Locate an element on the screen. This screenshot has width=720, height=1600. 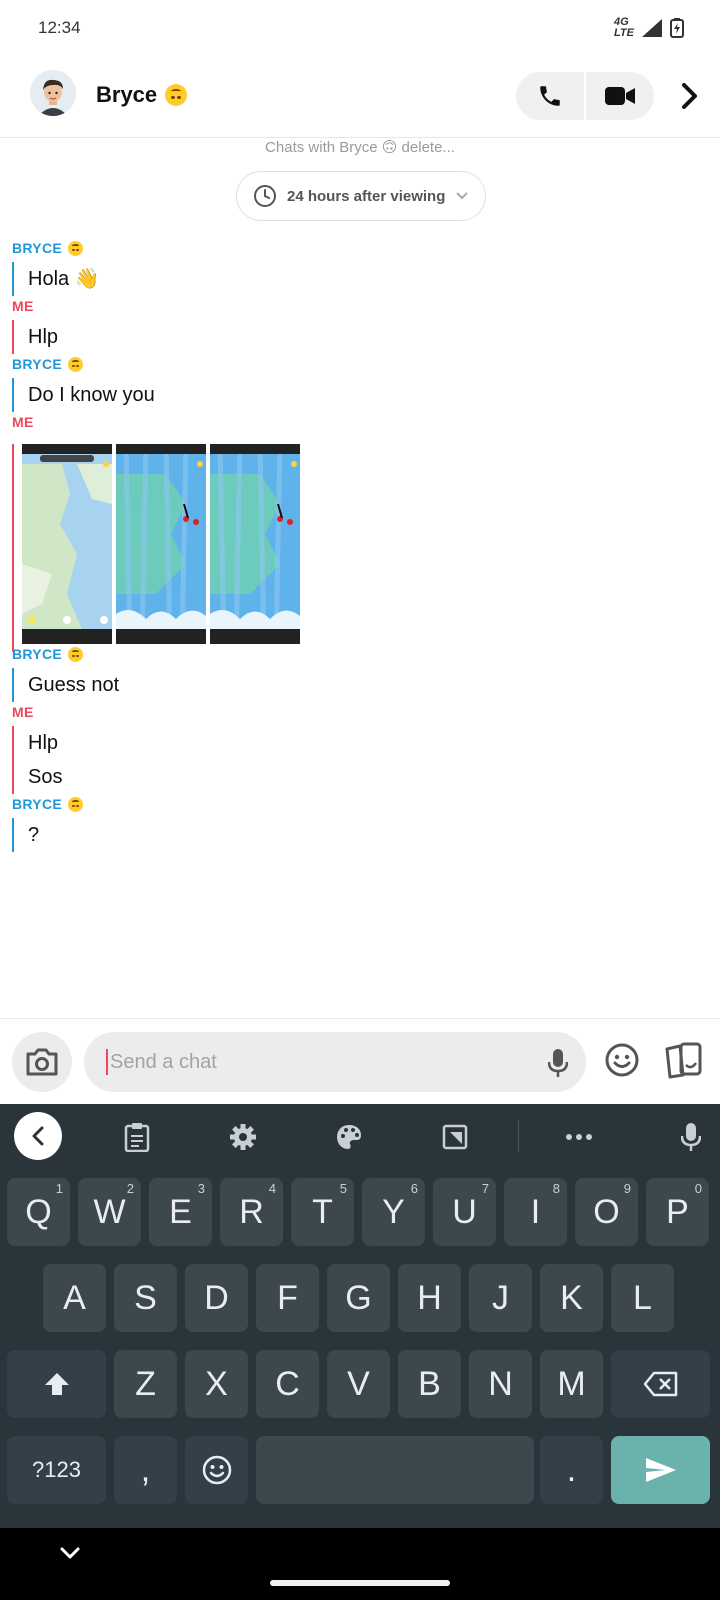
status-time: 12:34 is located at coordinates (59, 27).